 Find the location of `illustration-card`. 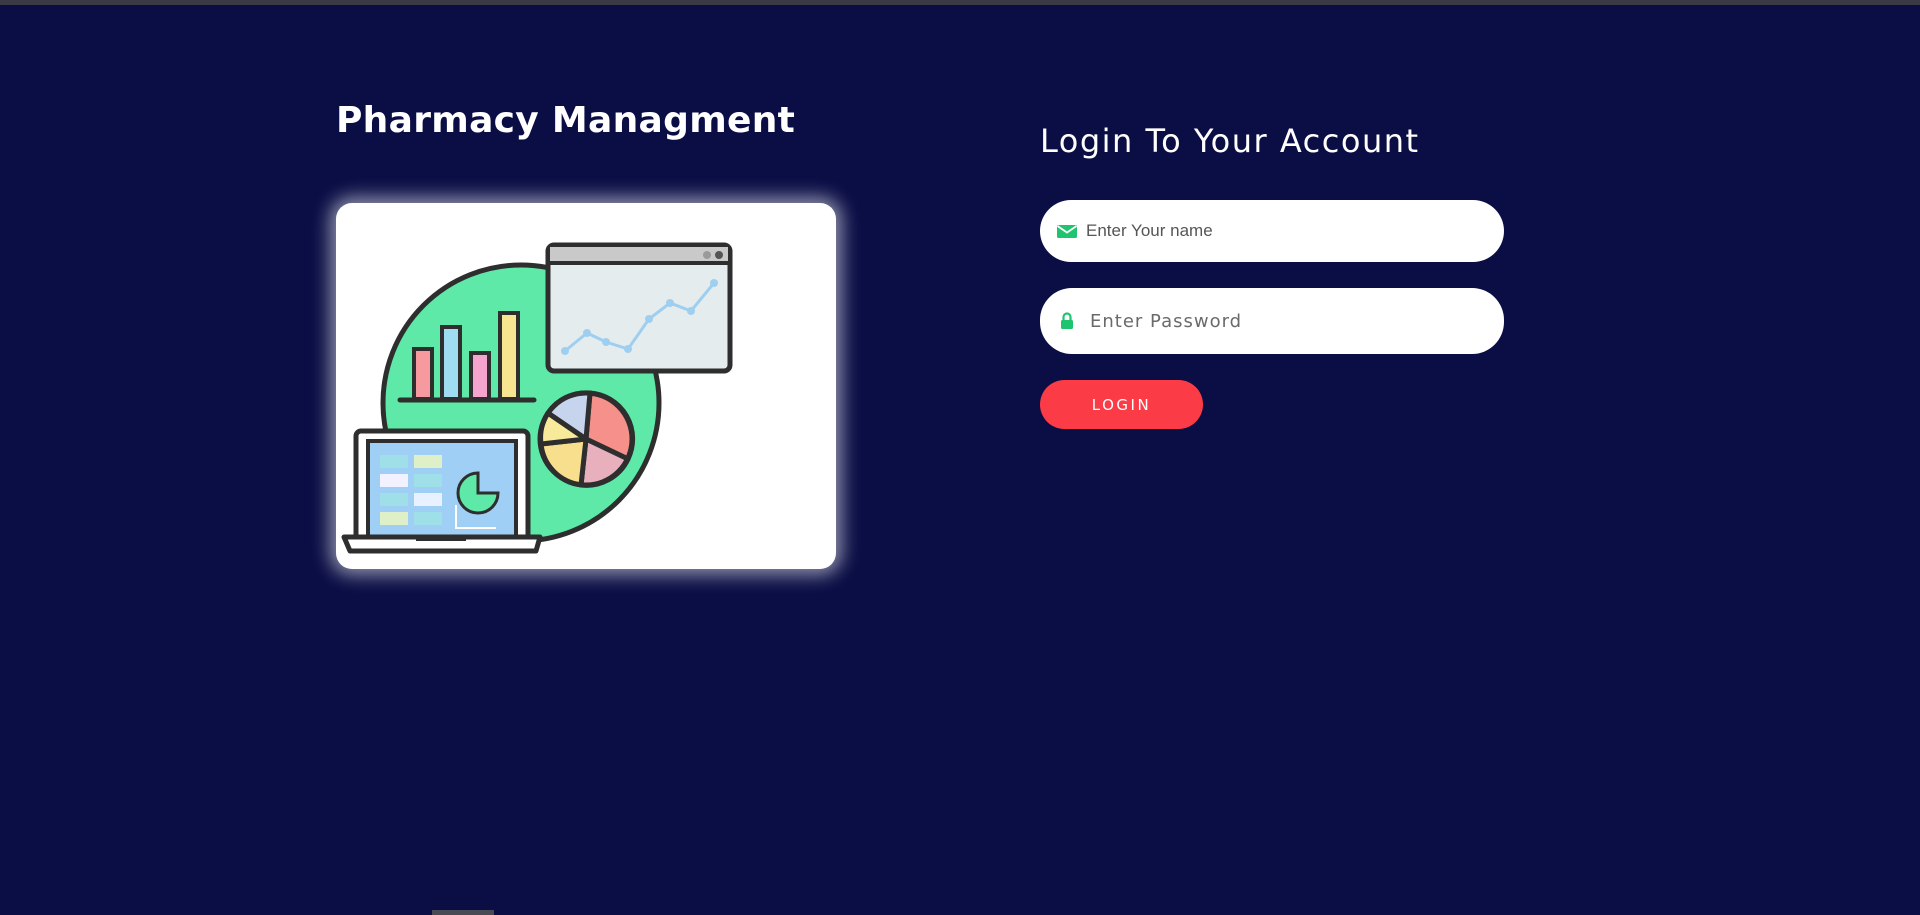

illustration-card is located at coordinates (586, 386).